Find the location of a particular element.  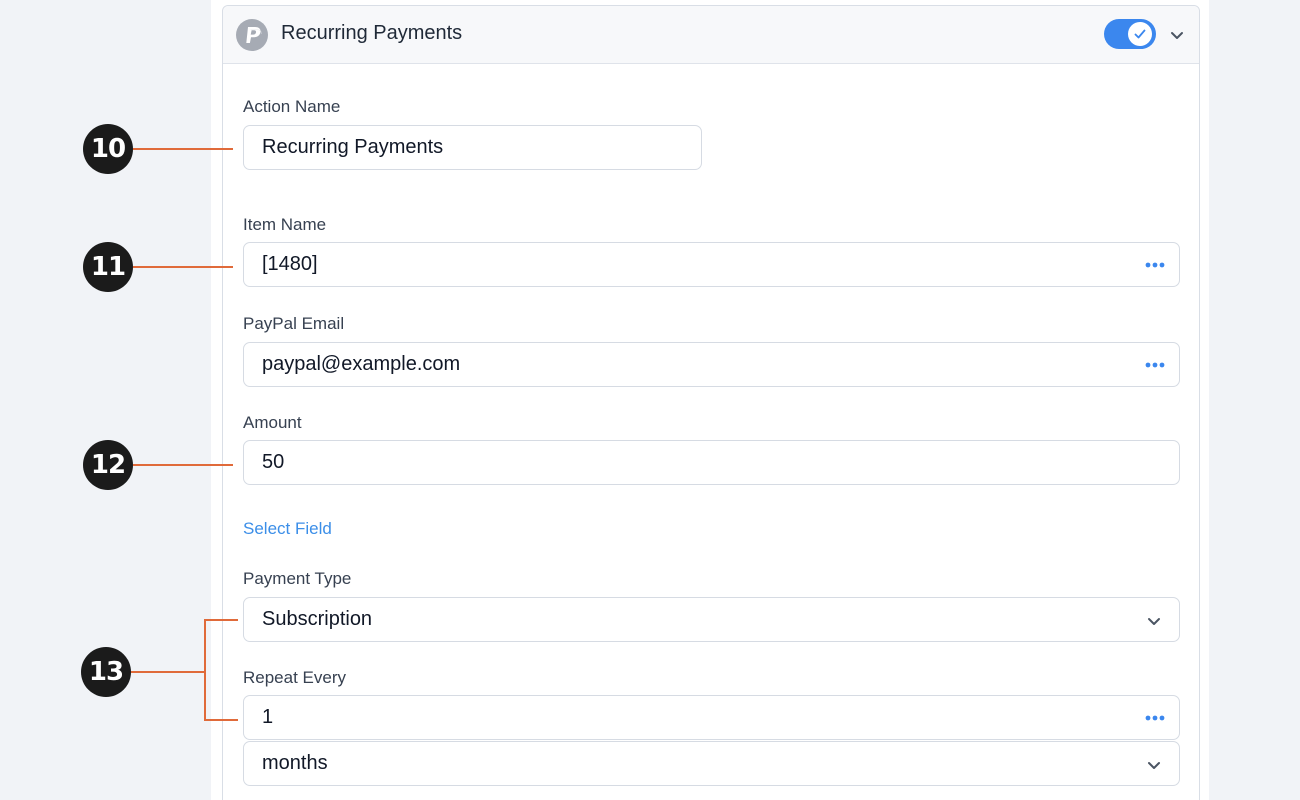

item-name-input: [1480] is located at coordinates (711, 264).